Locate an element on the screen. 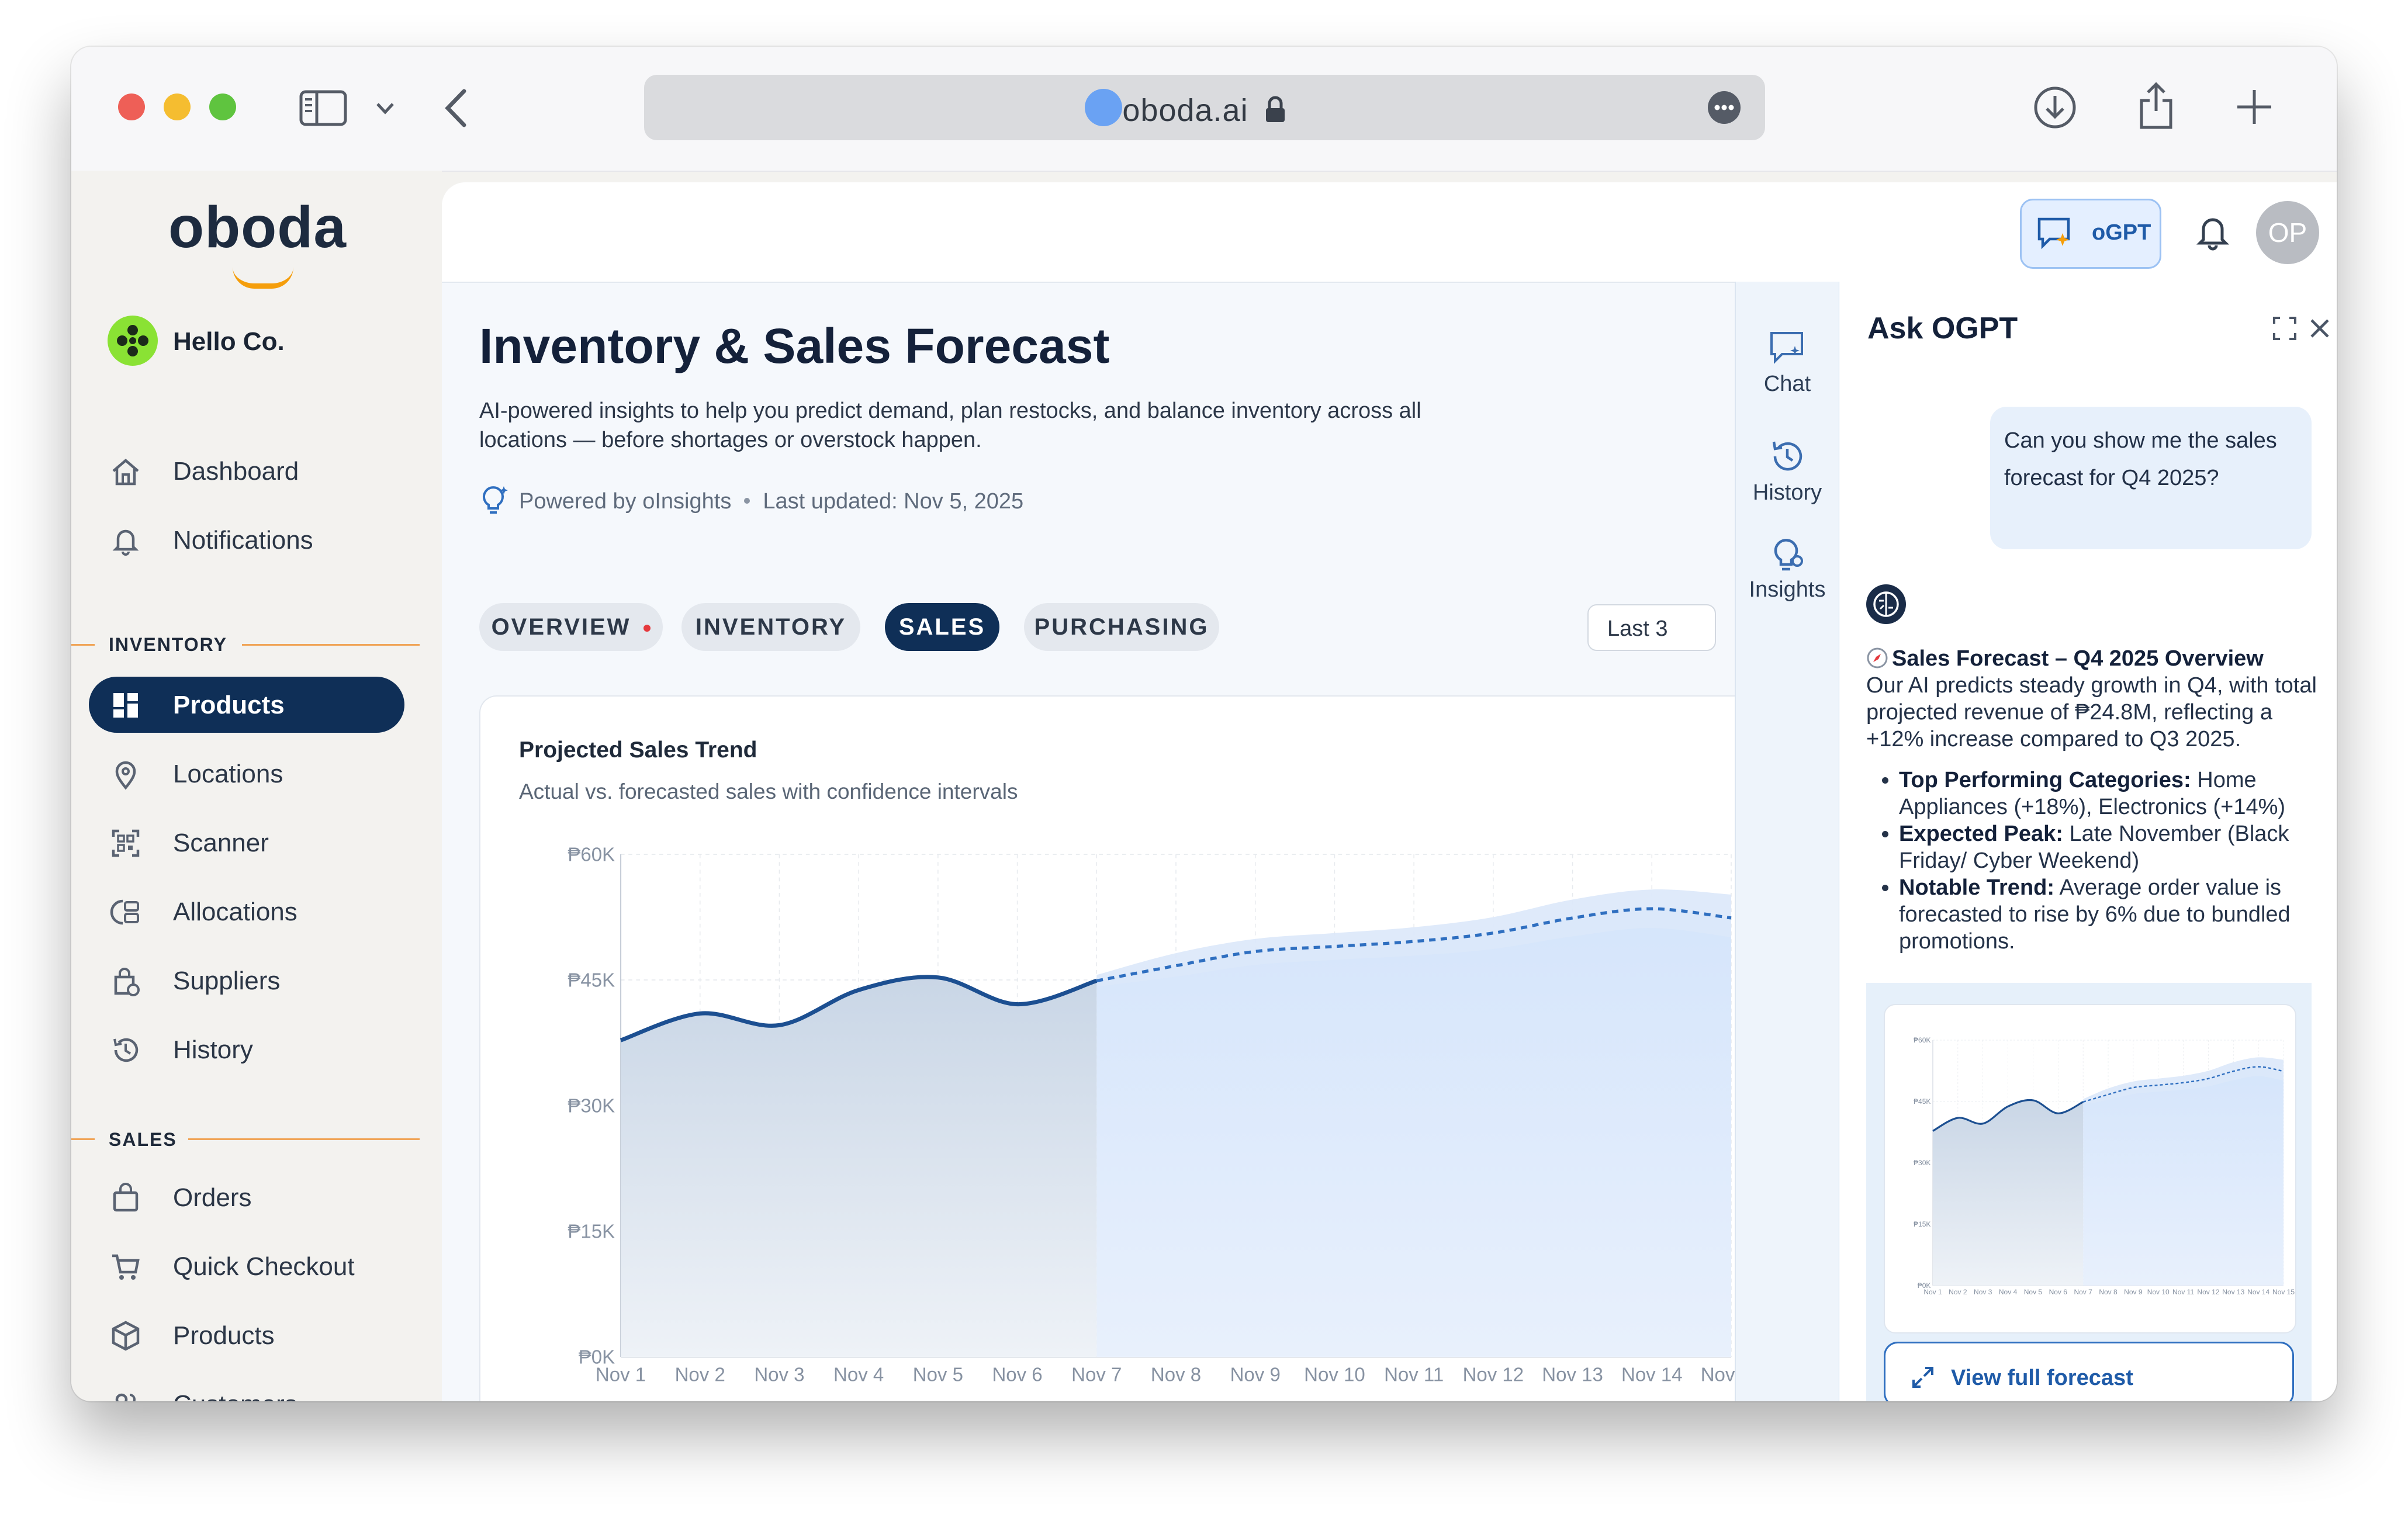 This screenshot has width=2408, height=1531. x-tick-label: Nov 9 is located at coordinates (2133, 1292).